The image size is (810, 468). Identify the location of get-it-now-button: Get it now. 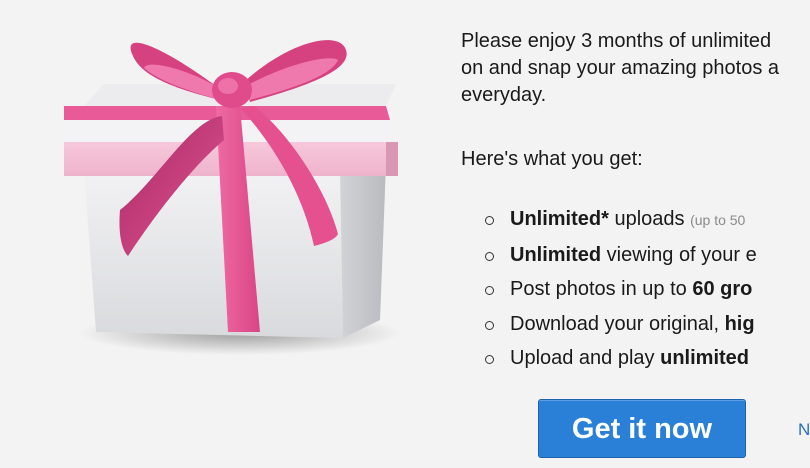
(642, 428).